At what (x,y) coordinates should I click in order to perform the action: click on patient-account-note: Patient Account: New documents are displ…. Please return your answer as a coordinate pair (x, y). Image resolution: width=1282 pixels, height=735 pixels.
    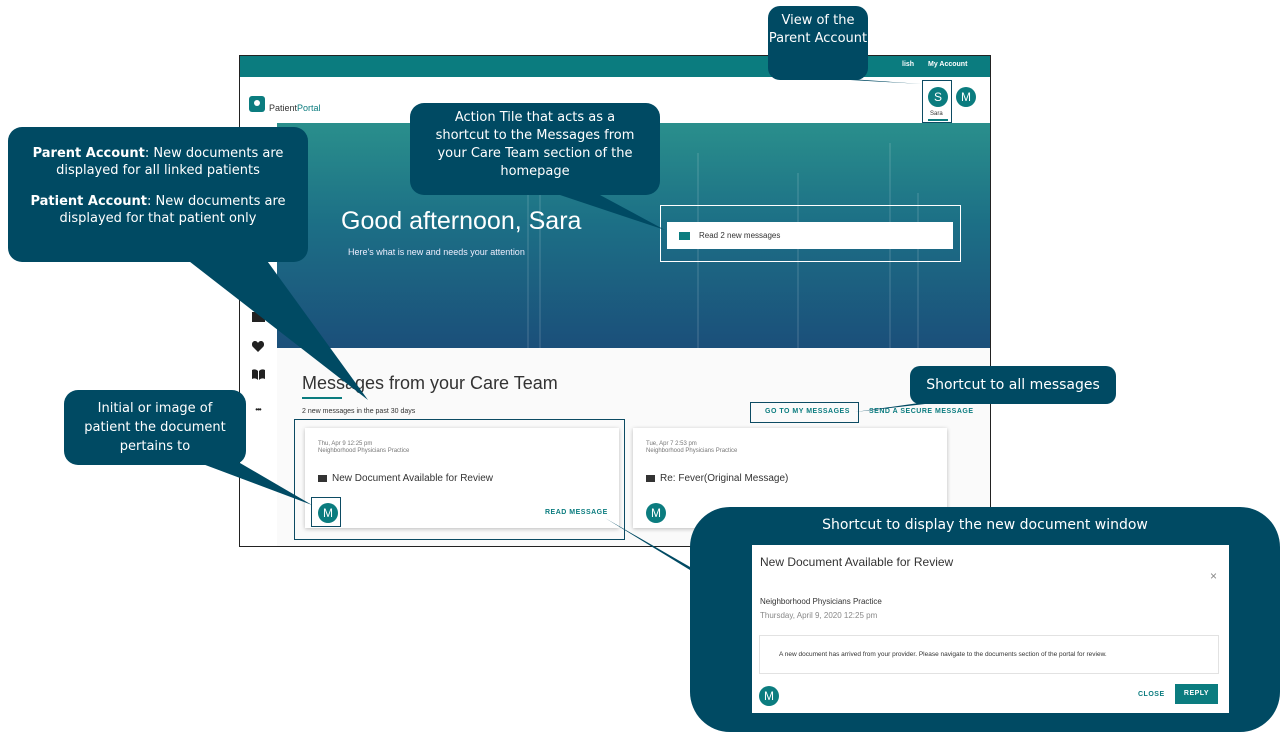
    Looking at the image, I should click on (158, 210).